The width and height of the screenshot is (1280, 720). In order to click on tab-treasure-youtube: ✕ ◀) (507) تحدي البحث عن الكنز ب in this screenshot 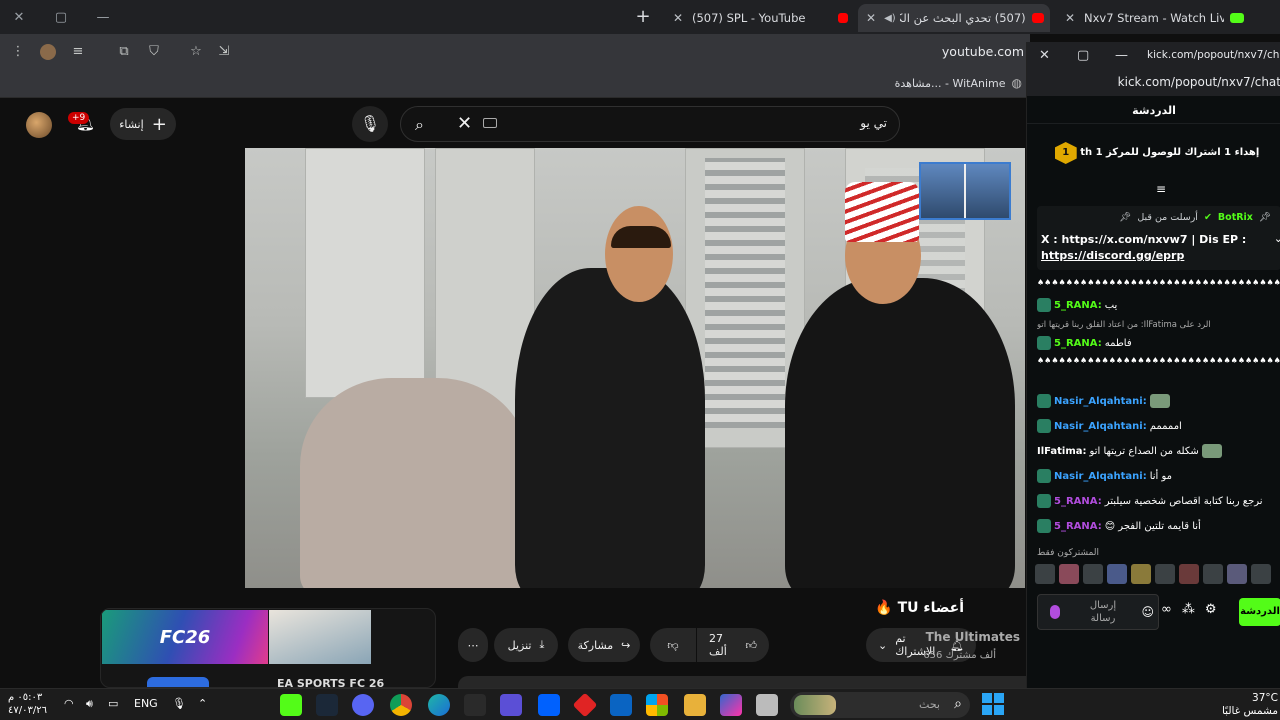, I will do `click(954, 18)`.